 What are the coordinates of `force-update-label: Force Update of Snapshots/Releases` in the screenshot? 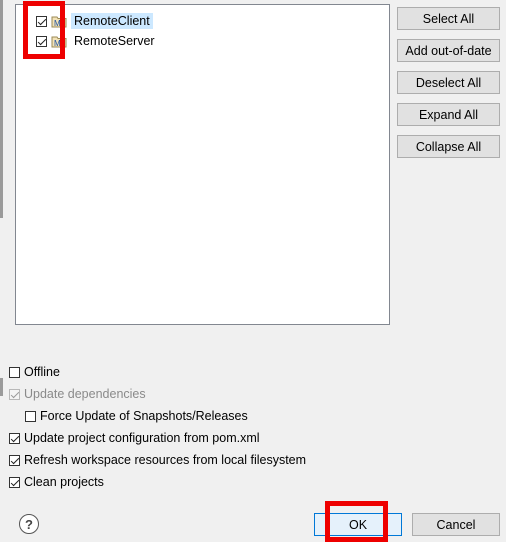 It's located at (144, 416).